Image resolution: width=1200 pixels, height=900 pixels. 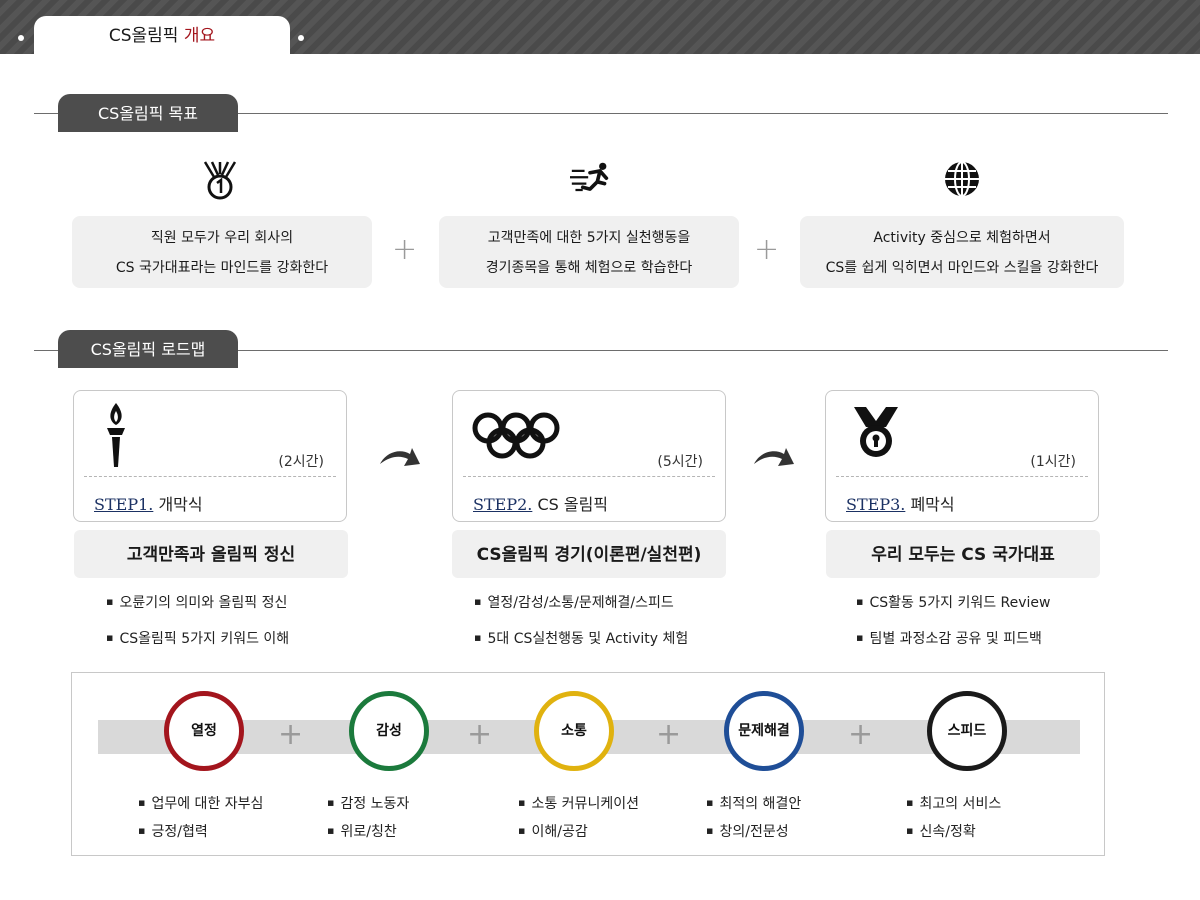 I want to click on step-1-time: (2시간), so click(x=301, y=462).